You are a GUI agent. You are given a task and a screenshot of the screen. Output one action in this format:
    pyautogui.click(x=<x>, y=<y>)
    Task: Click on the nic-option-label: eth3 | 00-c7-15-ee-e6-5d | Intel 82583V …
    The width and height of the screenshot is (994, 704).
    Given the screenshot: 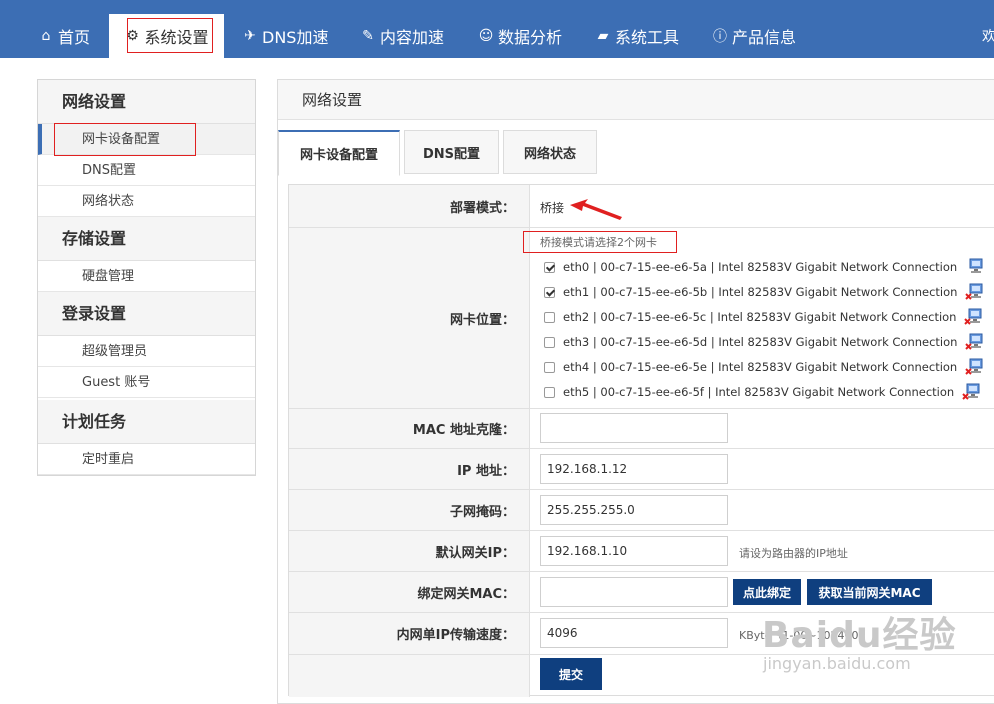 What is the action you would take?
    pyautogui.click(x=760, y=342)
    